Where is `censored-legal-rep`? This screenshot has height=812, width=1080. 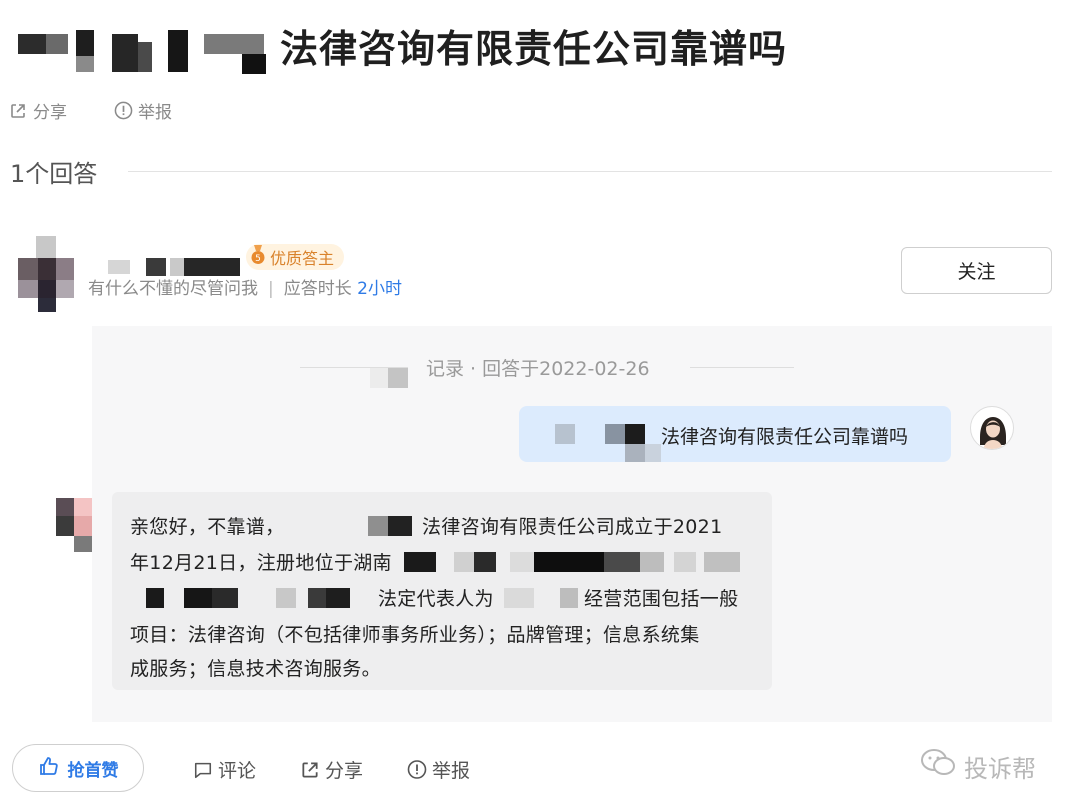
censored-legal-rep is located at coordinates (543, 598).